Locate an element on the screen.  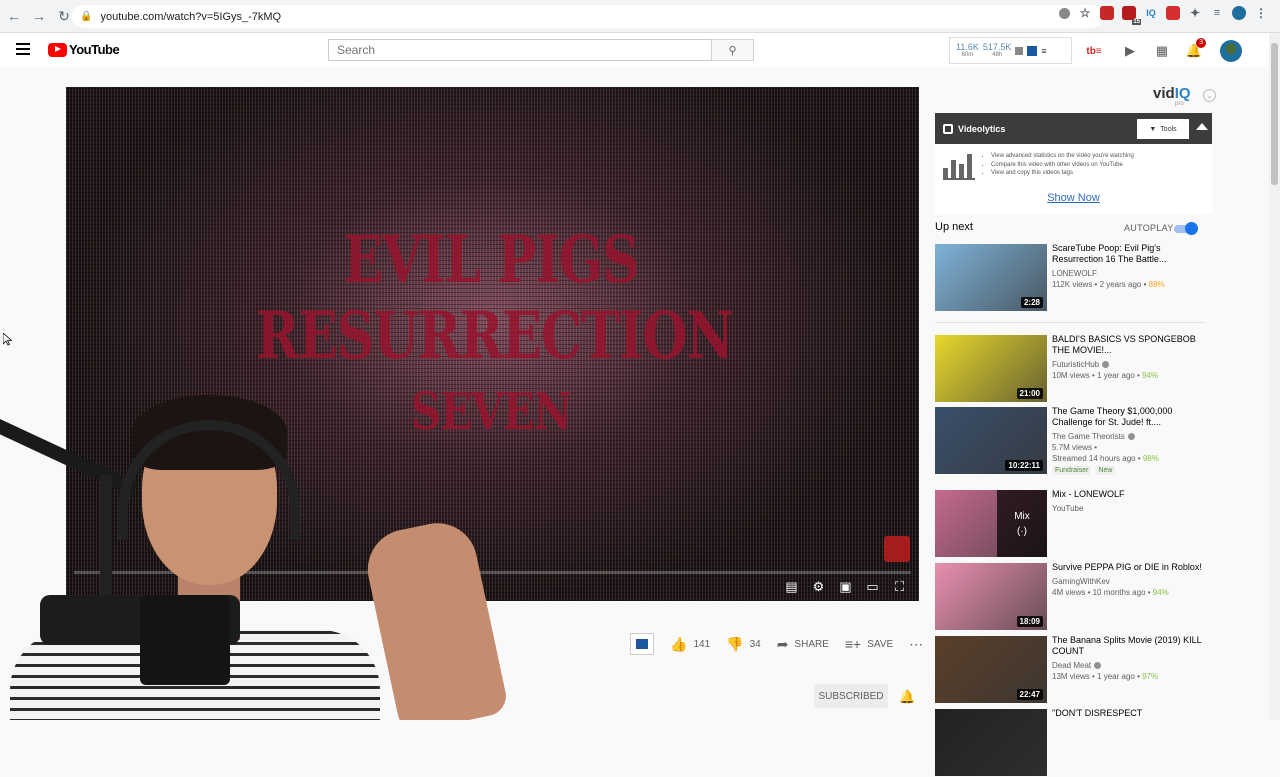
tools-dropdown: ▼ Tools is located at coordinates (1163, 129).